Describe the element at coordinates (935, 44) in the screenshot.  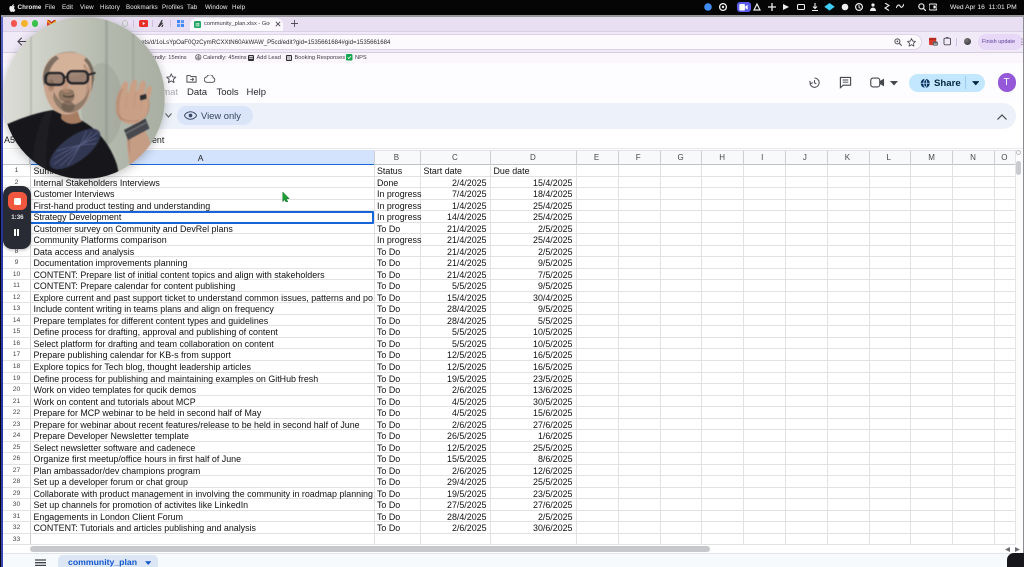
I see `svg-text: 10` at that location.